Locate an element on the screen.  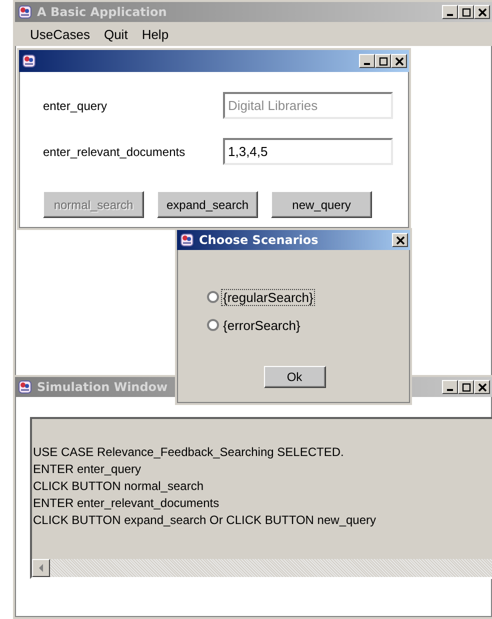
log-line: USE CASE Relevance_Feedback_Searching SELECTED. is located at coordinates (188, 452).